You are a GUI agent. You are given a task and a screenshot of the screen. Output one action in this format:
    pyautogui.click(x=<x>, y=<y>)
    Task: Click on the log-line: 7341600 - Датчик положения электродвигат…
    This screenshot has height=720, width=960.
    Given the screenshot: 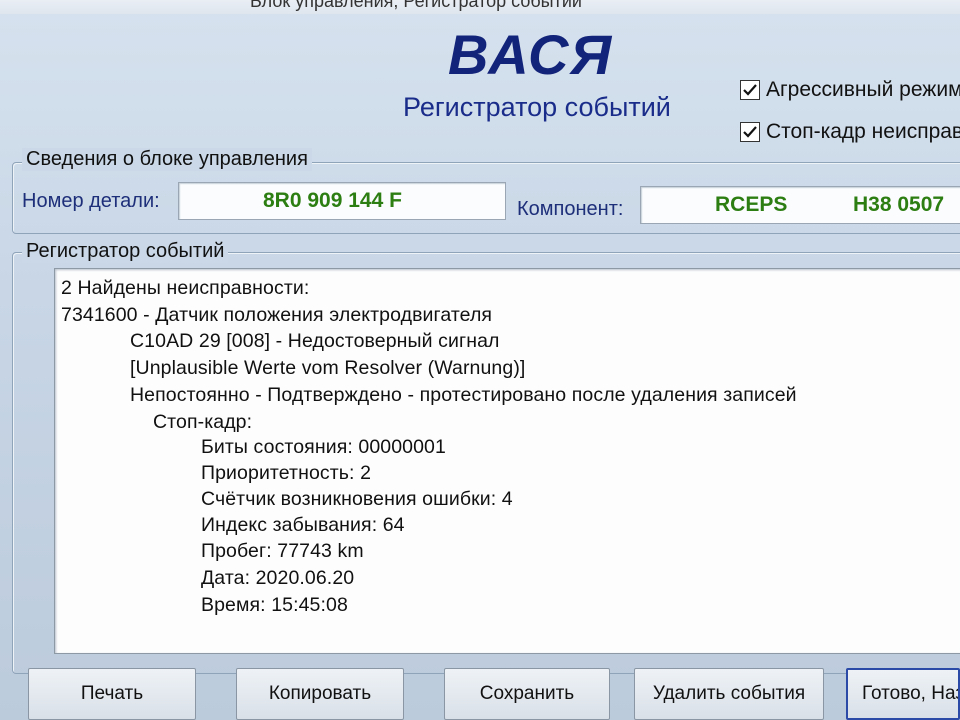 What is the action you would take?
    pyautogui.click(x=277, y=315)
    